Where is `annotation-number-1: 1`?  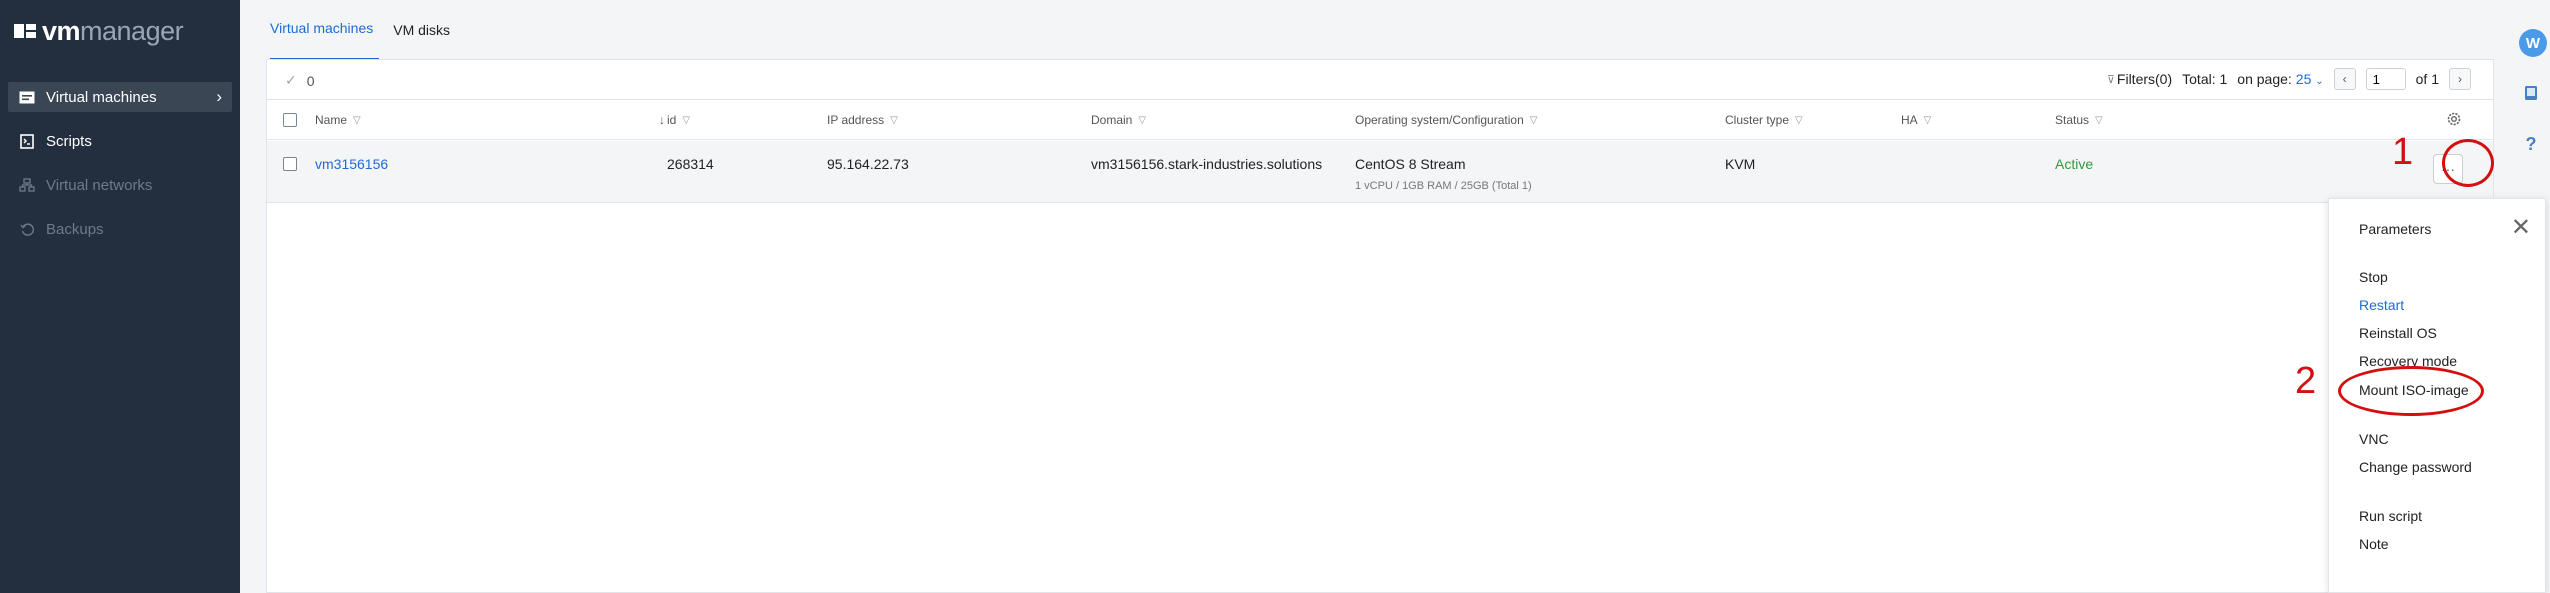 annotation-number-1: 1 is located at coordinates (2403, 152).